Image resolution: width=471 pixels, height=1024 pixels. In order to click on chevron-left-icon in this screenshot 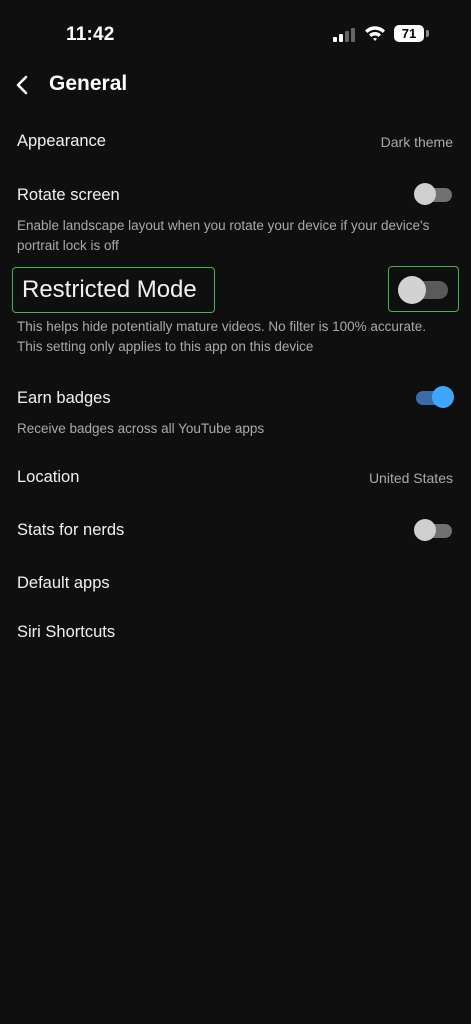, I will do `click(22, 85)`.